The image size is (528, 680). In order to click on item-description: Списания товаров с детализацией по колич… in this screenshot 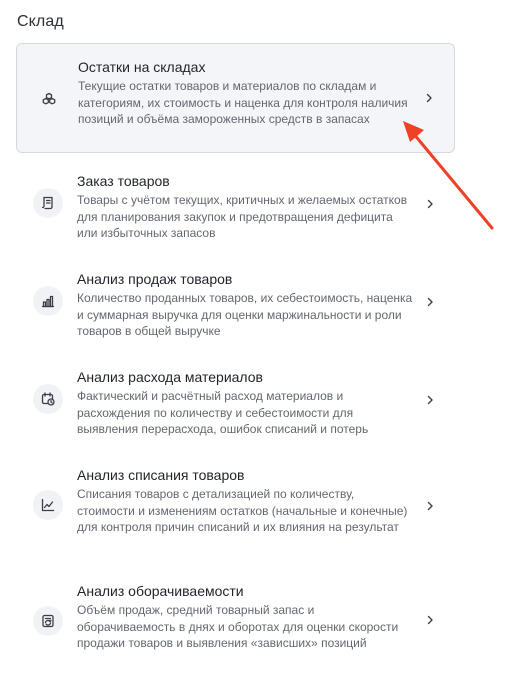, I will do `click(242, 510)`.